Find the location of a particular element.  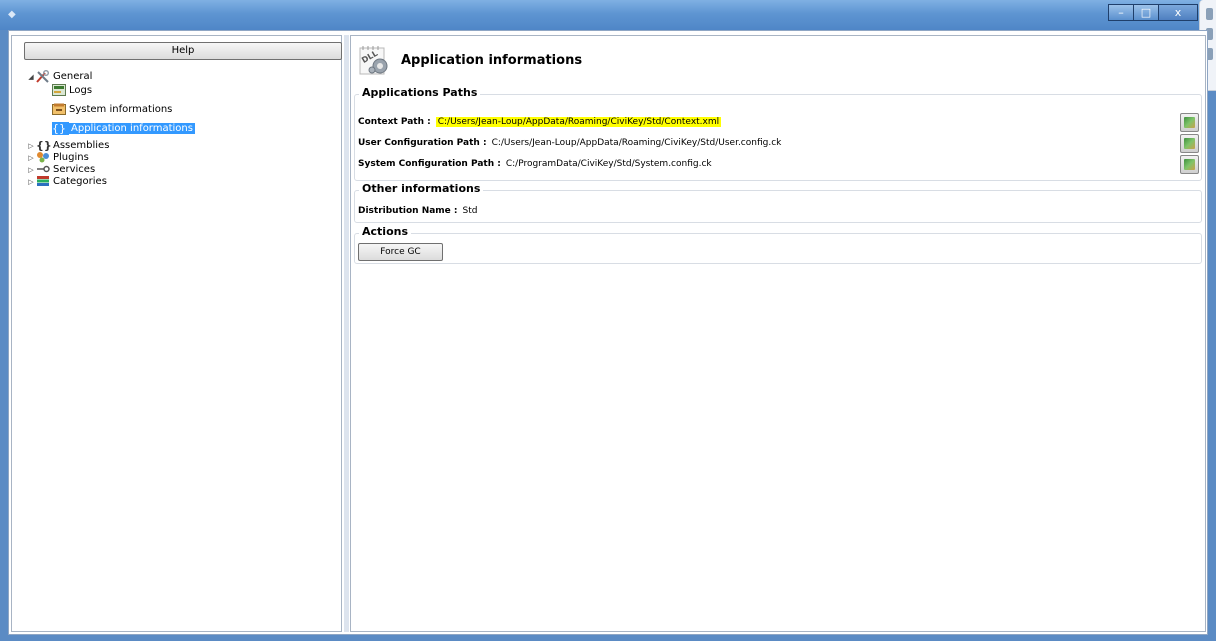

distribution-name-value: Std is located at coordinates (470, 210).